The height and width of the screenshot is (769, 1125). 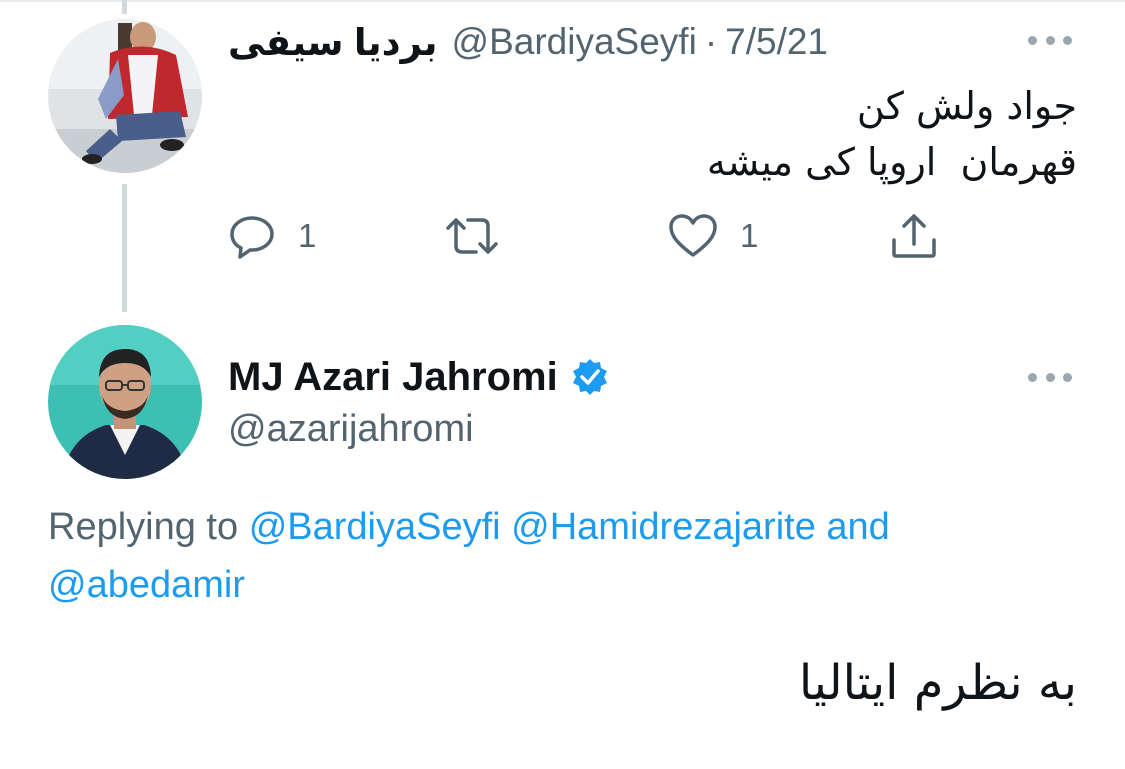 I want to click on share-icon, so click(x=914, y=236).